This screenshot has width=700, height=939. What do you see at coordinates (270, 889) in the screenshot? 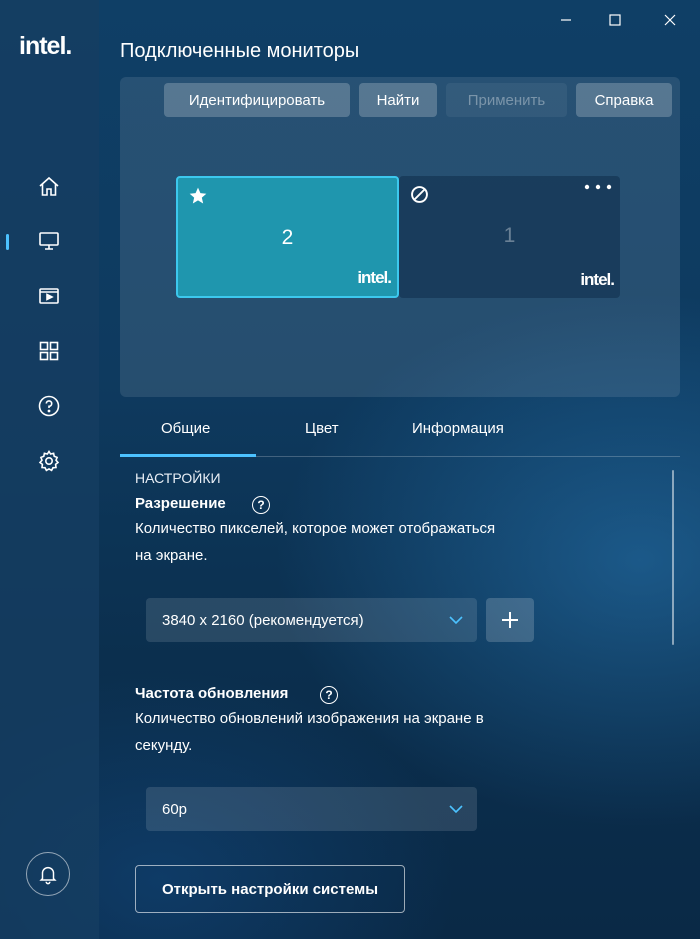
I see `open-system-settings-button: Открыть настройки системы` at bounding box center [270, 889].